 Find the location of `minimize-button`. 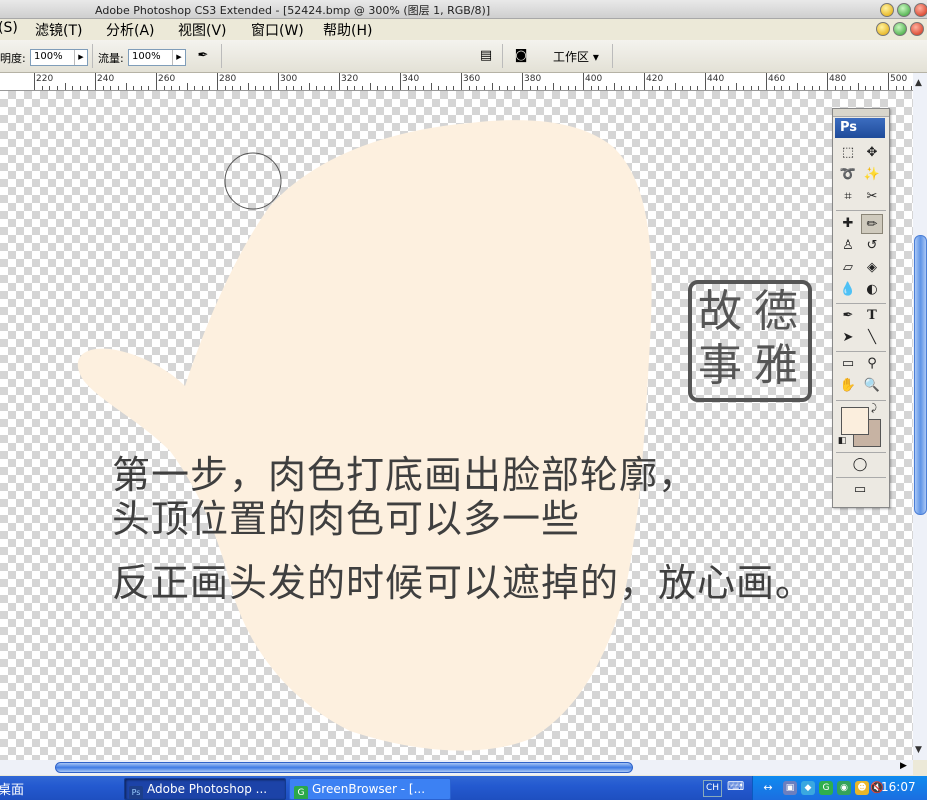

minimize-button is located at coordinates (887, 10).